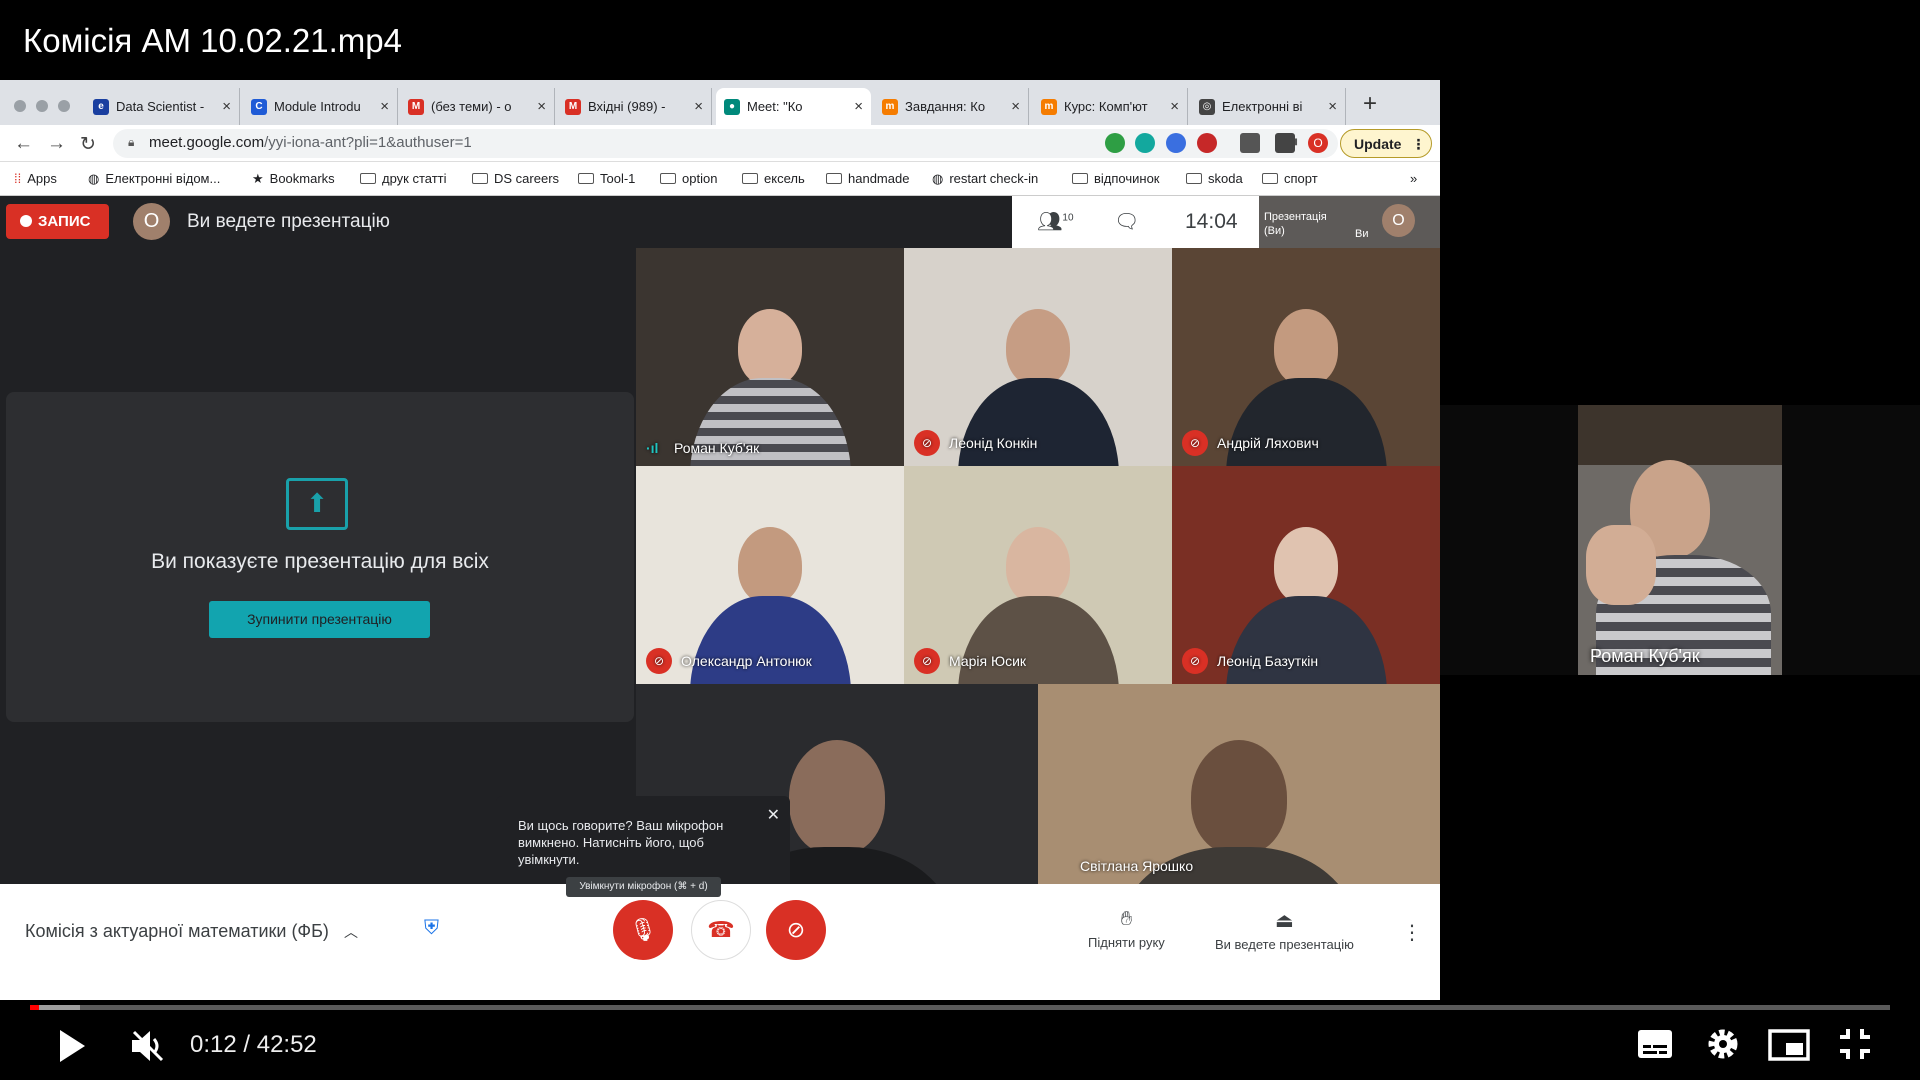 The width and height of the screenshot is (1920, 1080). What do you see at coordinates (1055, 221) in the screenshot?
I see `participants-icon: 👥︎10` at bounding box center [1055, 221].